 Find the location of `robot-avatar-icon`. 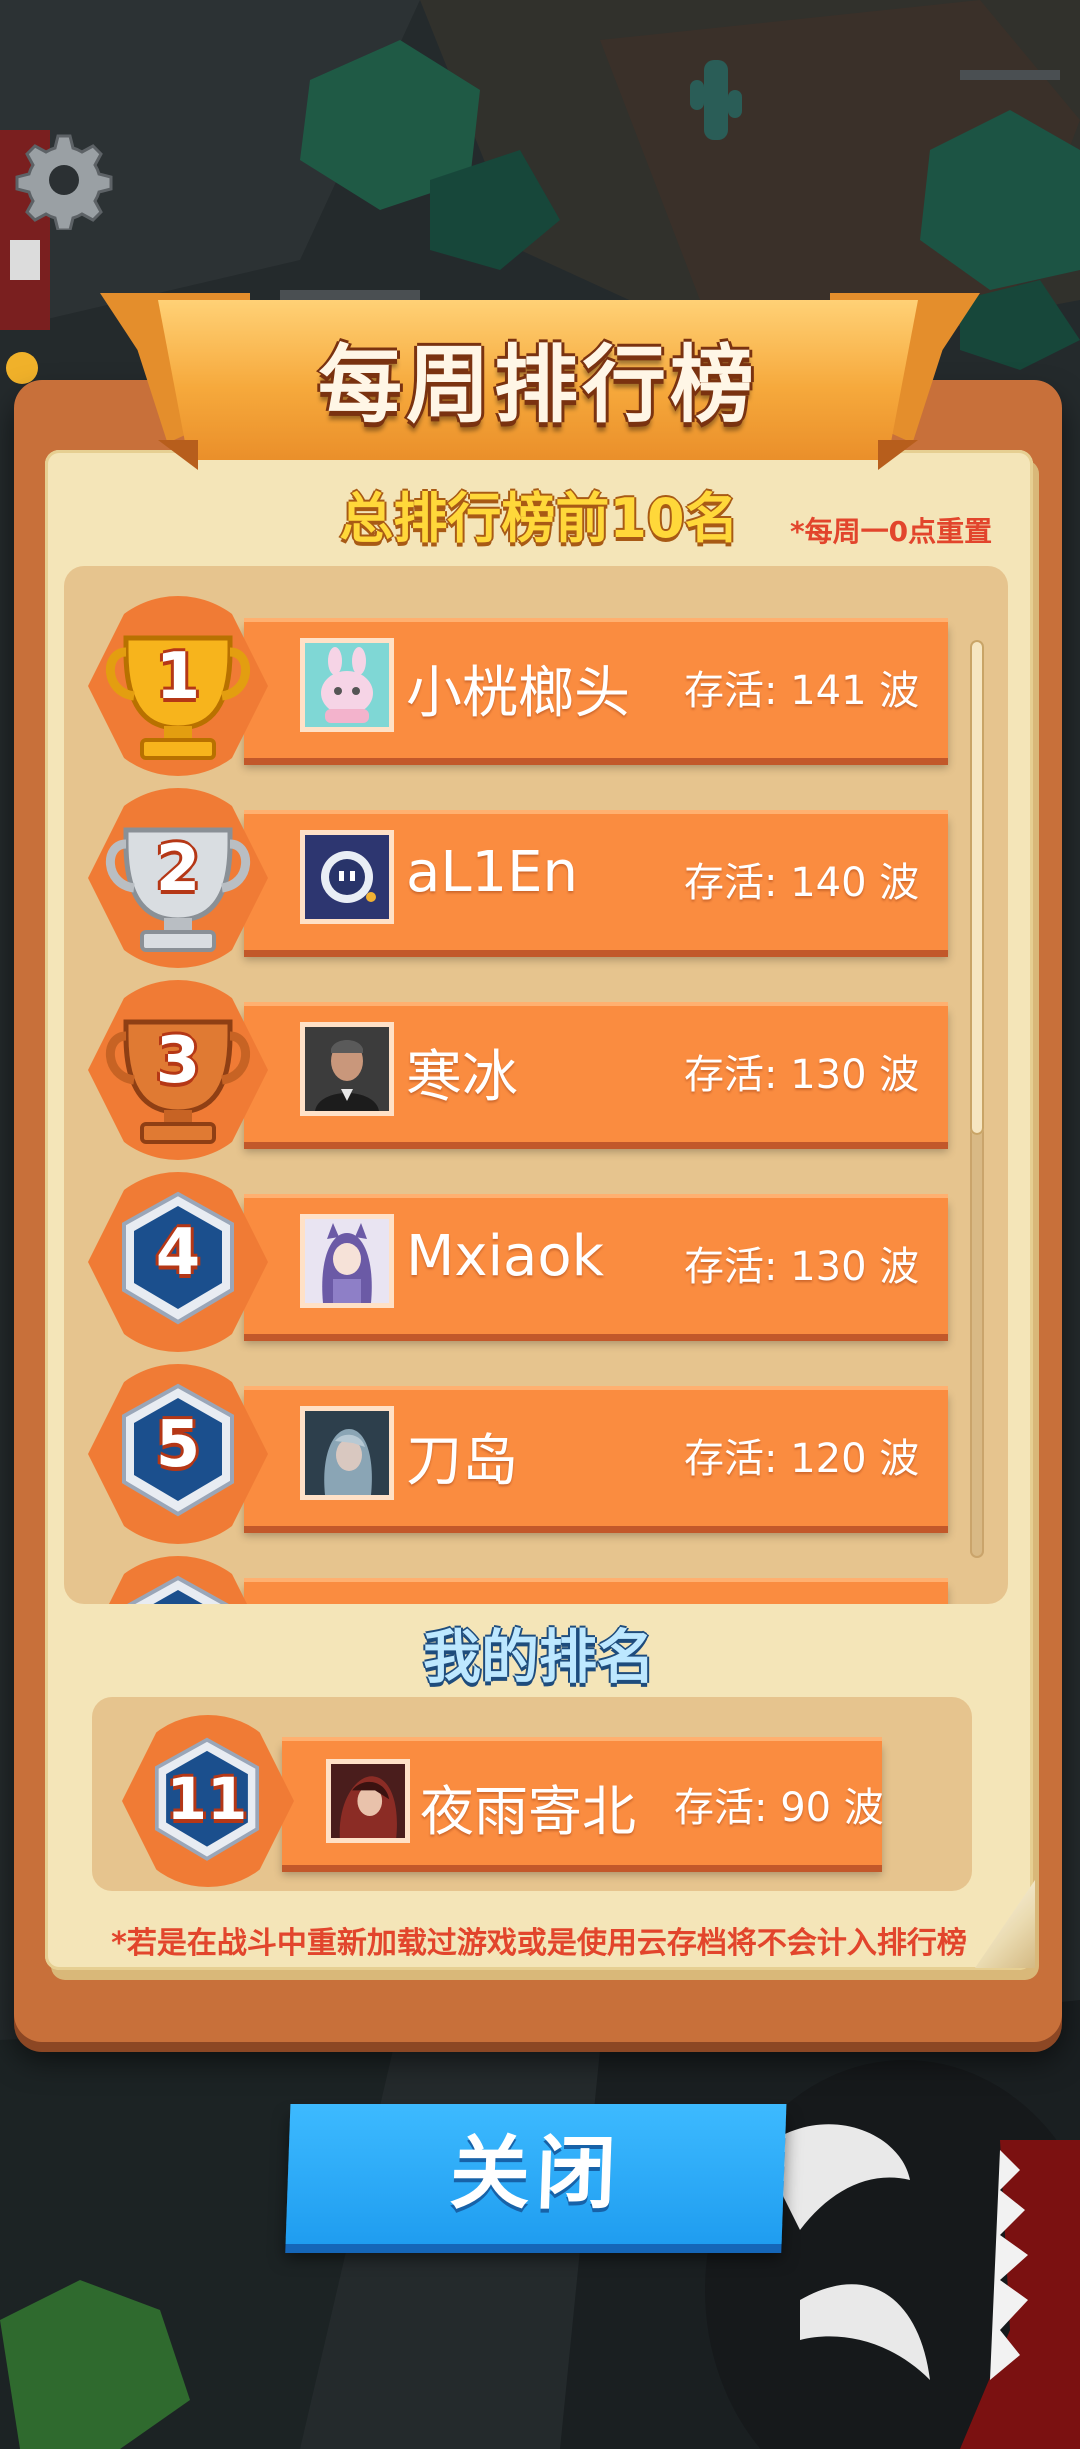

robot-avatar-icon is located at coordinates (347, 877).